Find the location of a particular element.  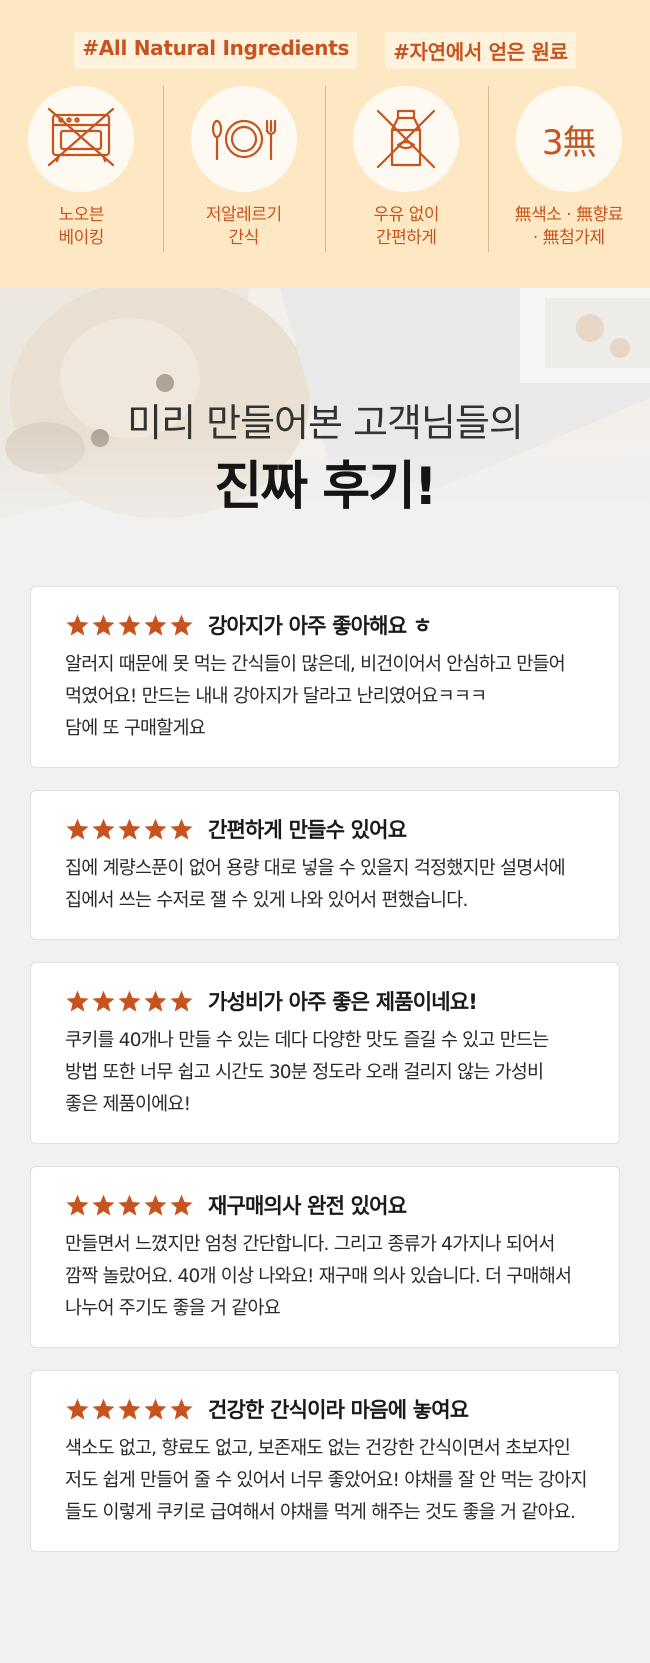

feature-label: 無색소 · 無향료 · 無첨가제 is located at coordinates (569, 226).